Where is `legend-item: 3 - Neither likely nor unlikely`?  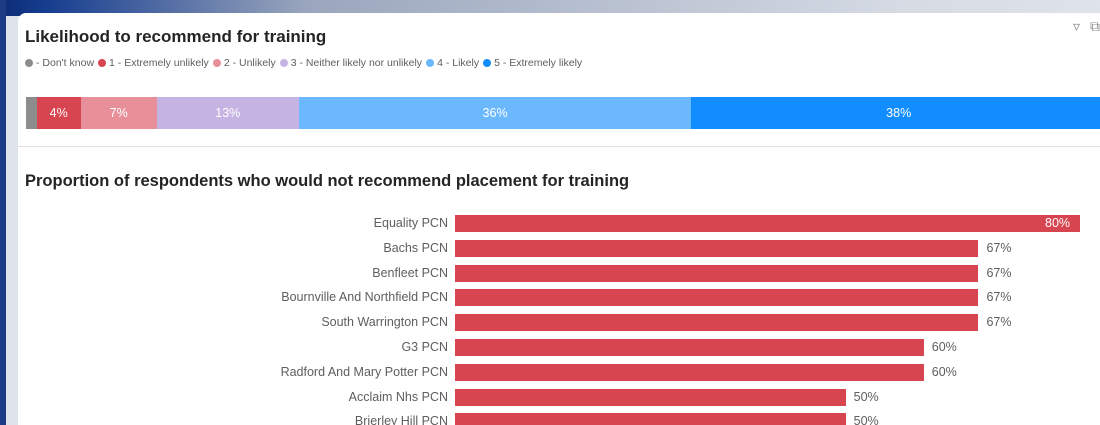 legend-item: 3 - Neither likely nor unlikely is located at coordinates (351, 63).